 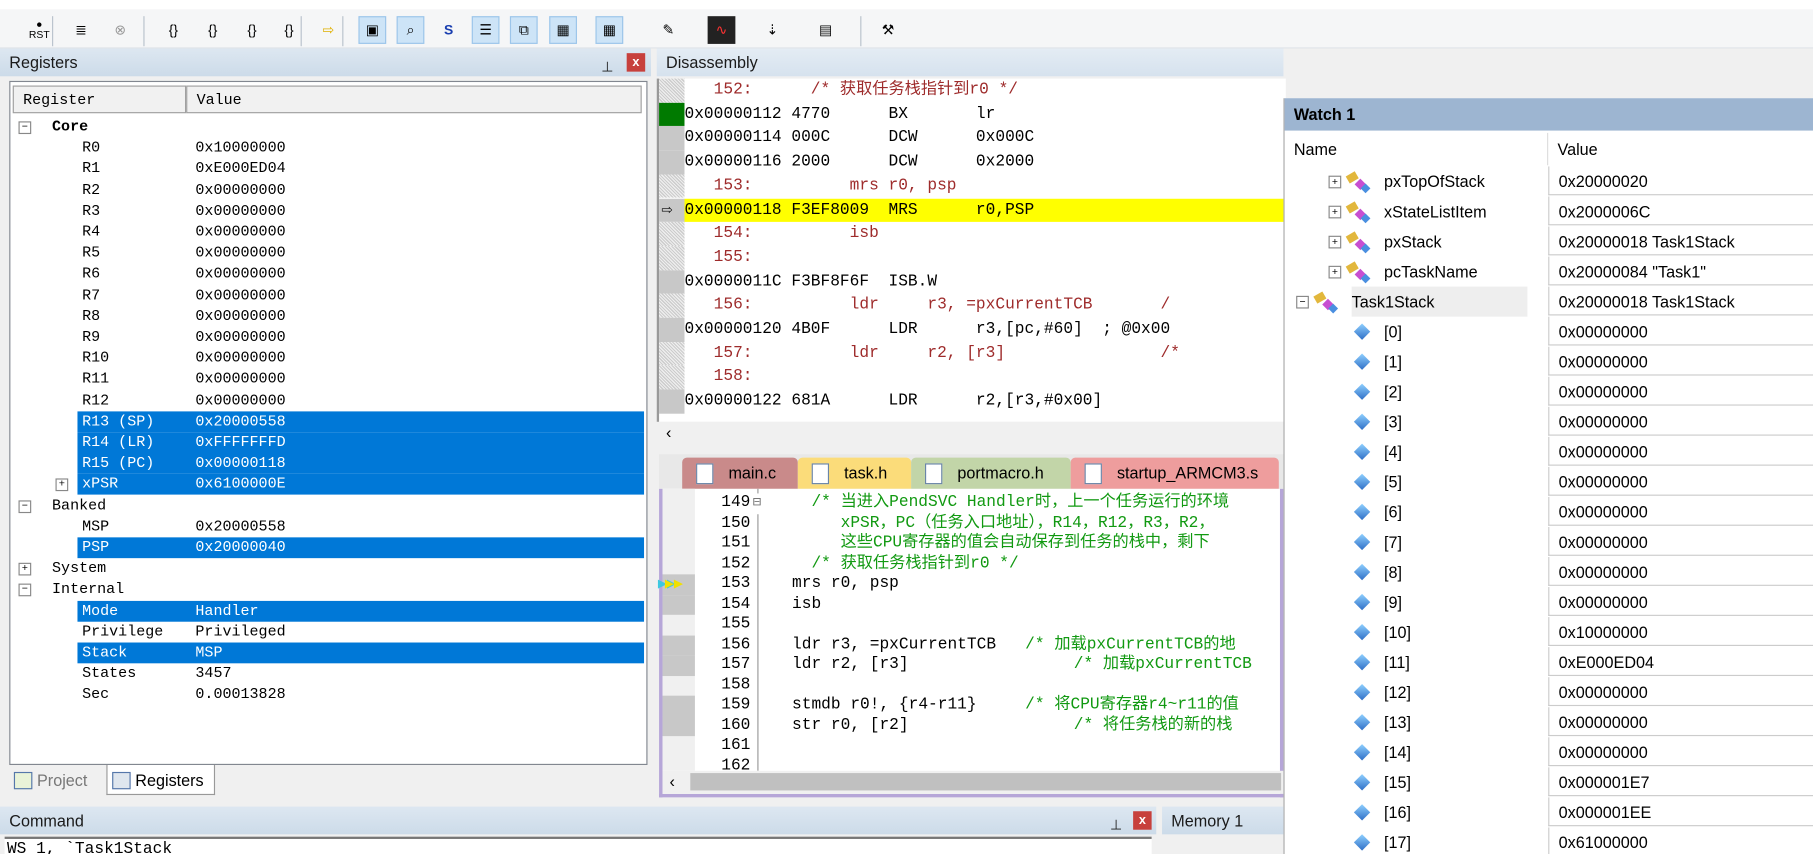 I want to click on toolbox-icon: ⚒, so click(x=888, y=30).